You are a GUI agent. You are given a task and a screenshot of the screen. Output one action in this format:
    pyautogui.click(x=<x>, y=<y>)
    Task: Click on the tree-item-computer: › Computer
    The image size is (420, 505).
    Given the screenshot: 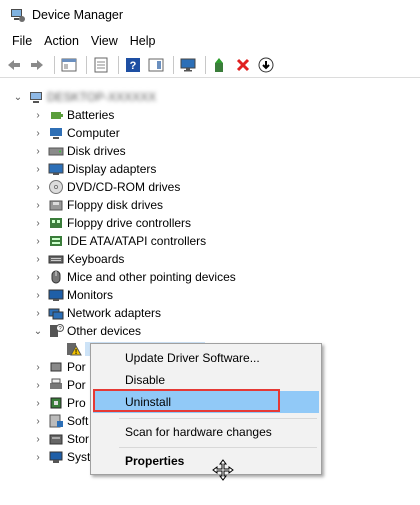 What is the action you would take?
    pyautogui.click(x=75, y=133)
    